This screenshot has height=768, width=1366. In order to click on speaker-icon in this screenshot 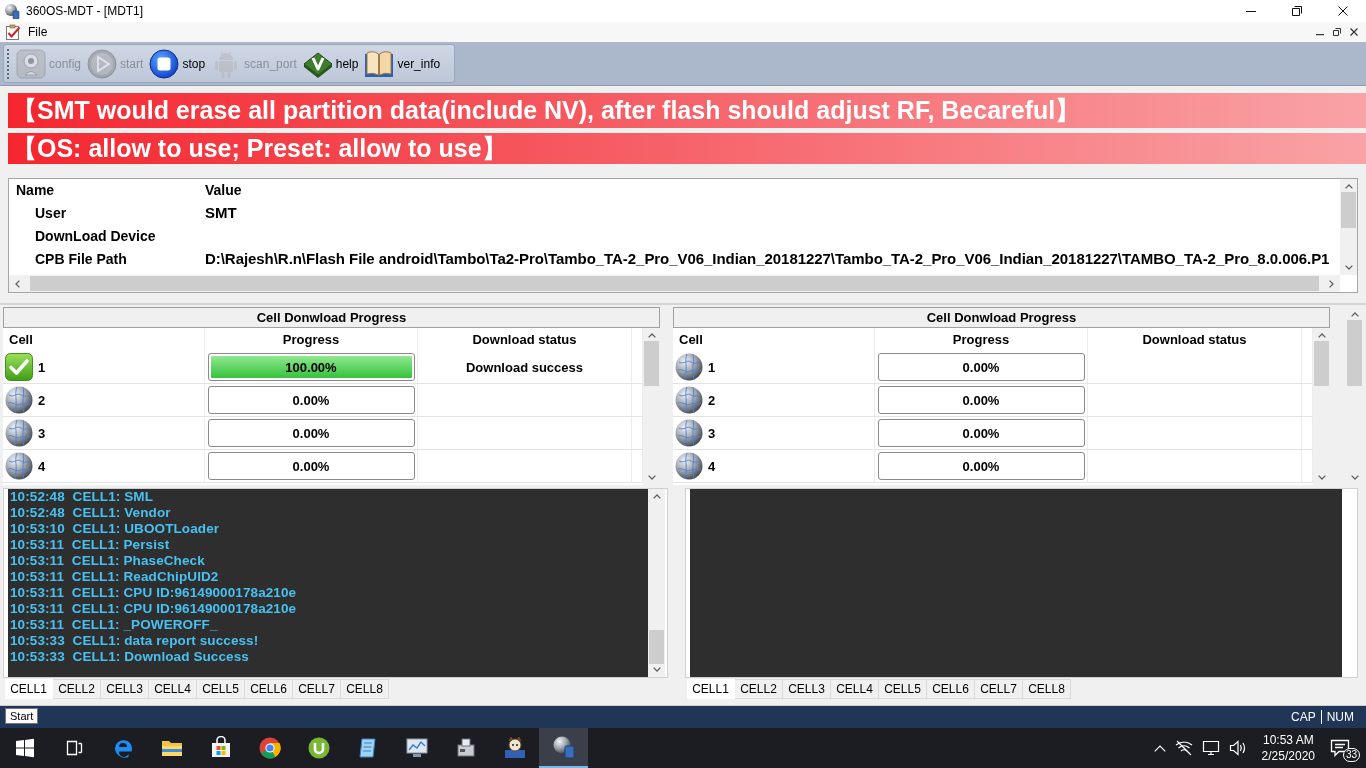, I will do `click(1237, 748)`.